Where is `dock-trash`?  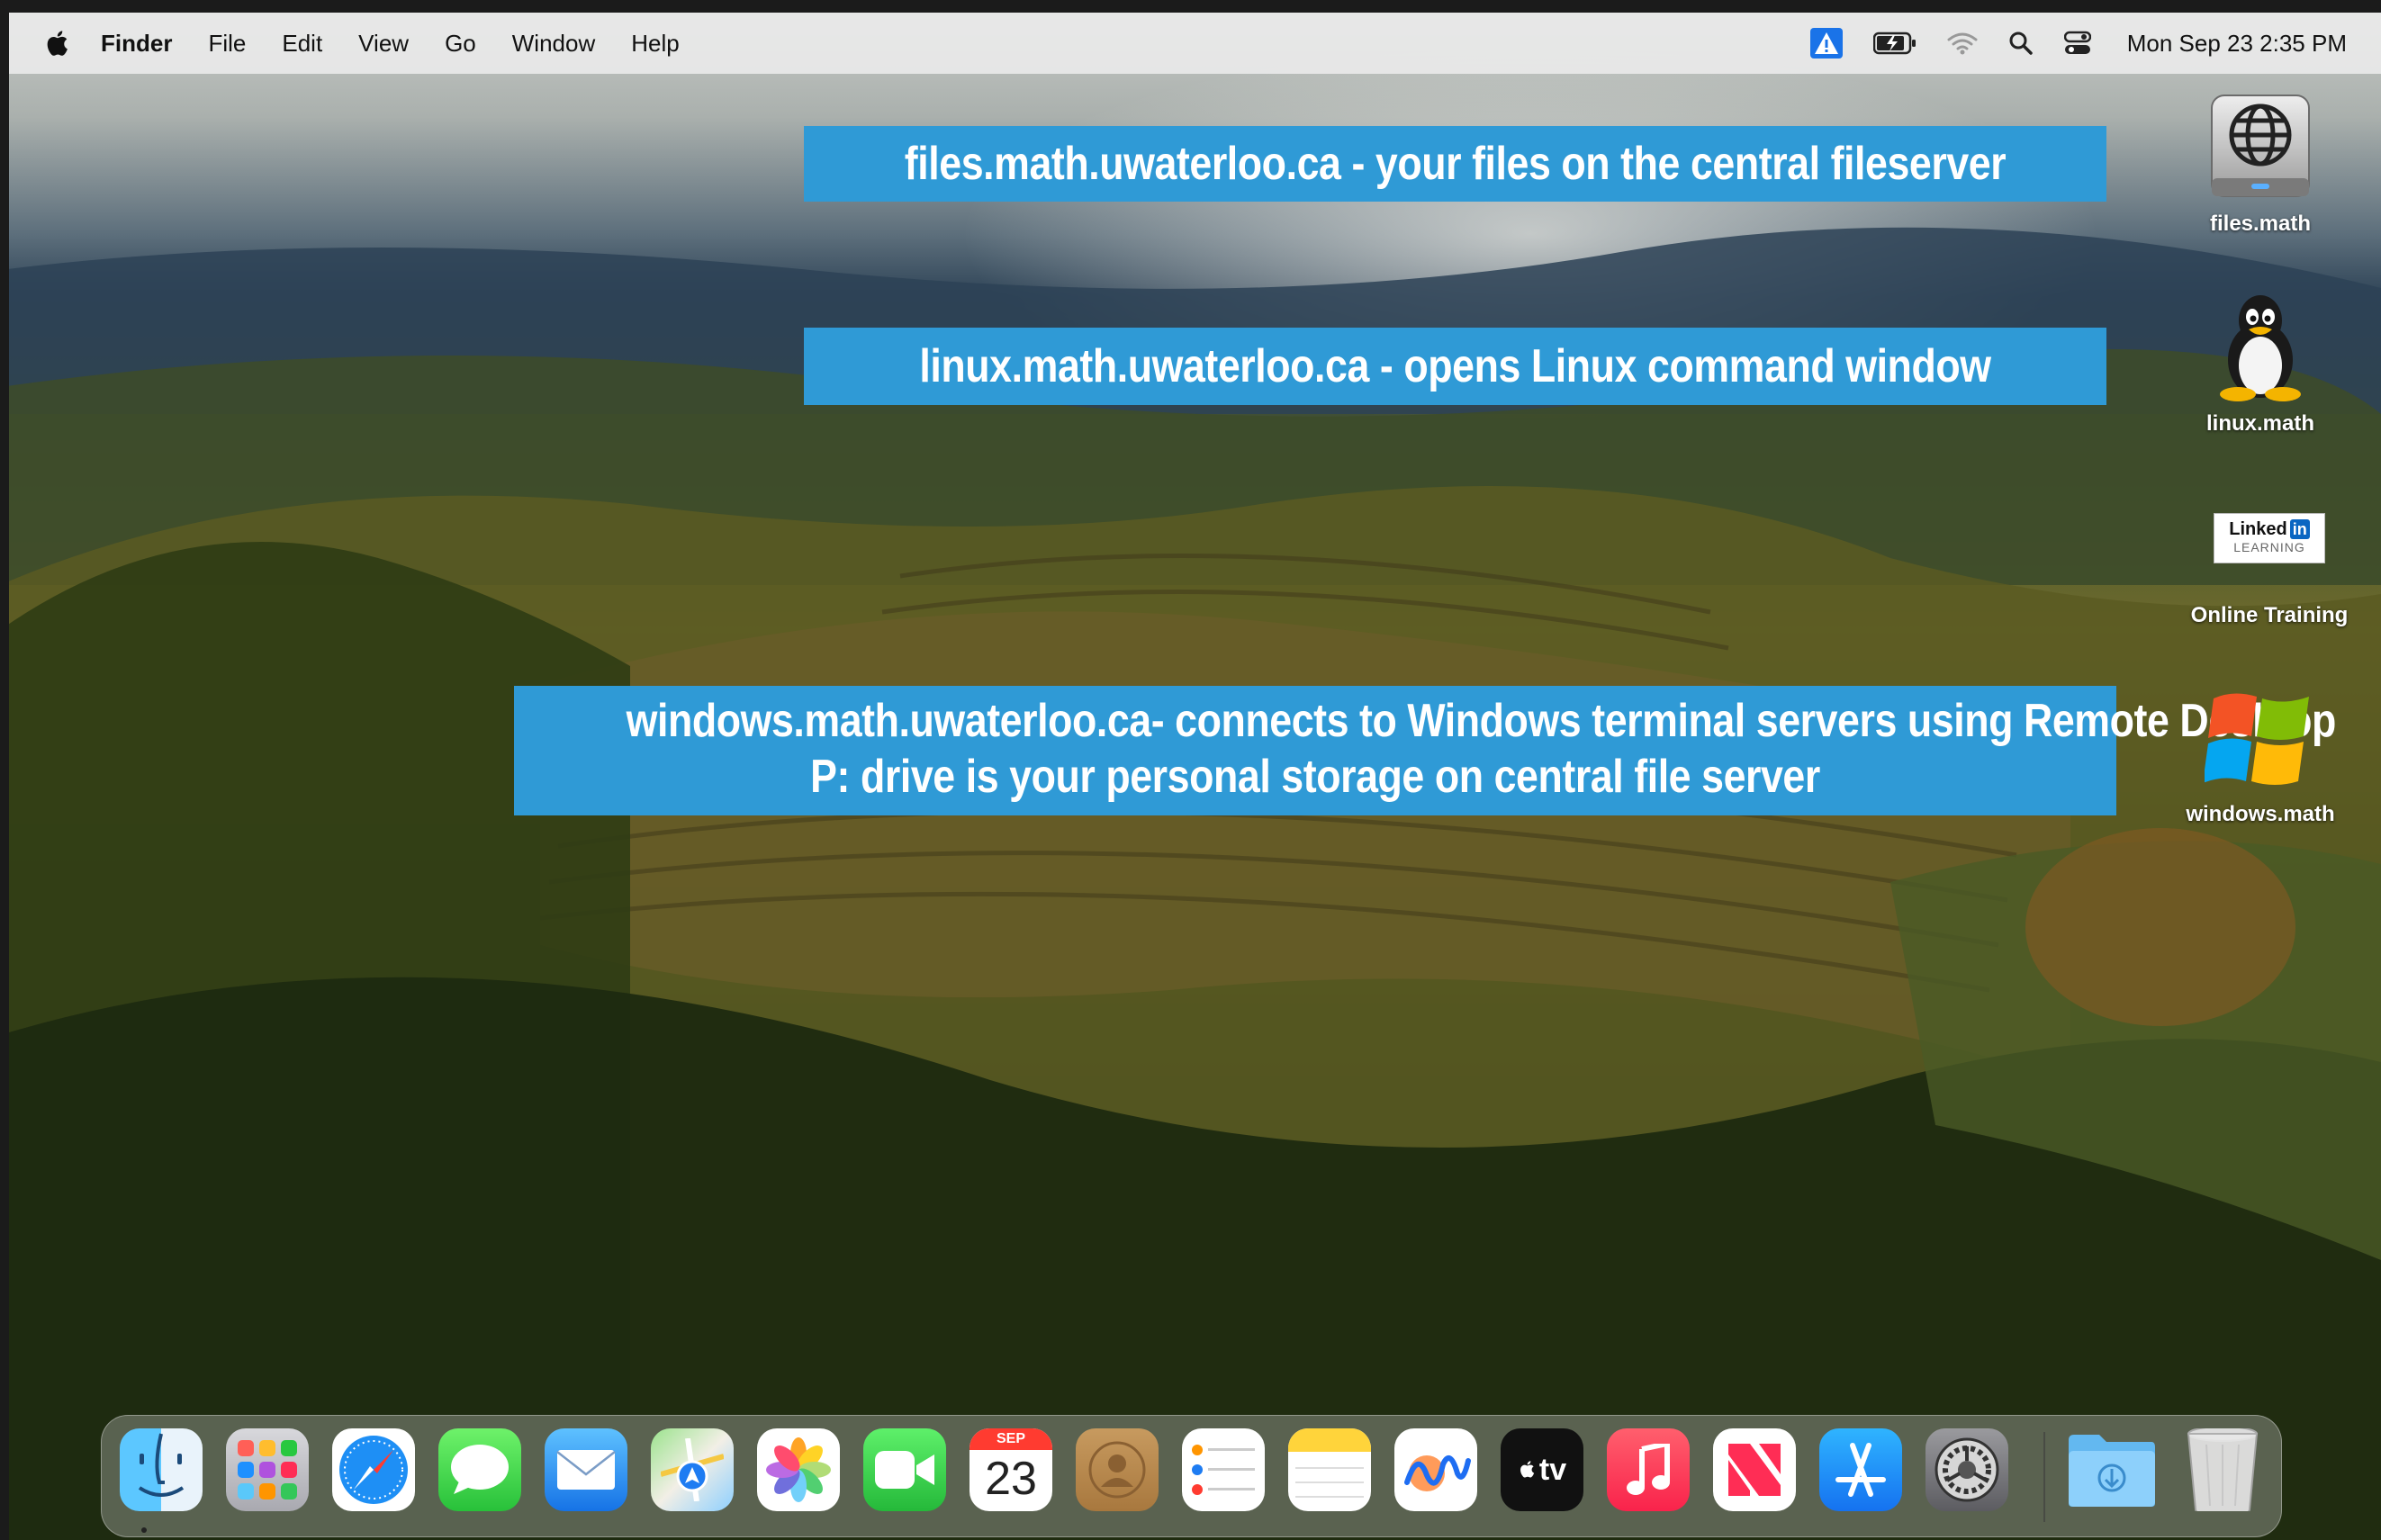
dock-trash is located at coordinates (2223, 1469).